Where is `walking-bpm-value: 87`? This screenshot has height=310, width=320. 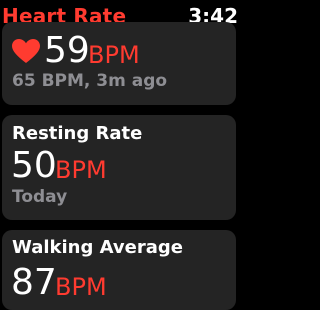
walking-bpm-value: 87 is located at coordinates (34, 282).